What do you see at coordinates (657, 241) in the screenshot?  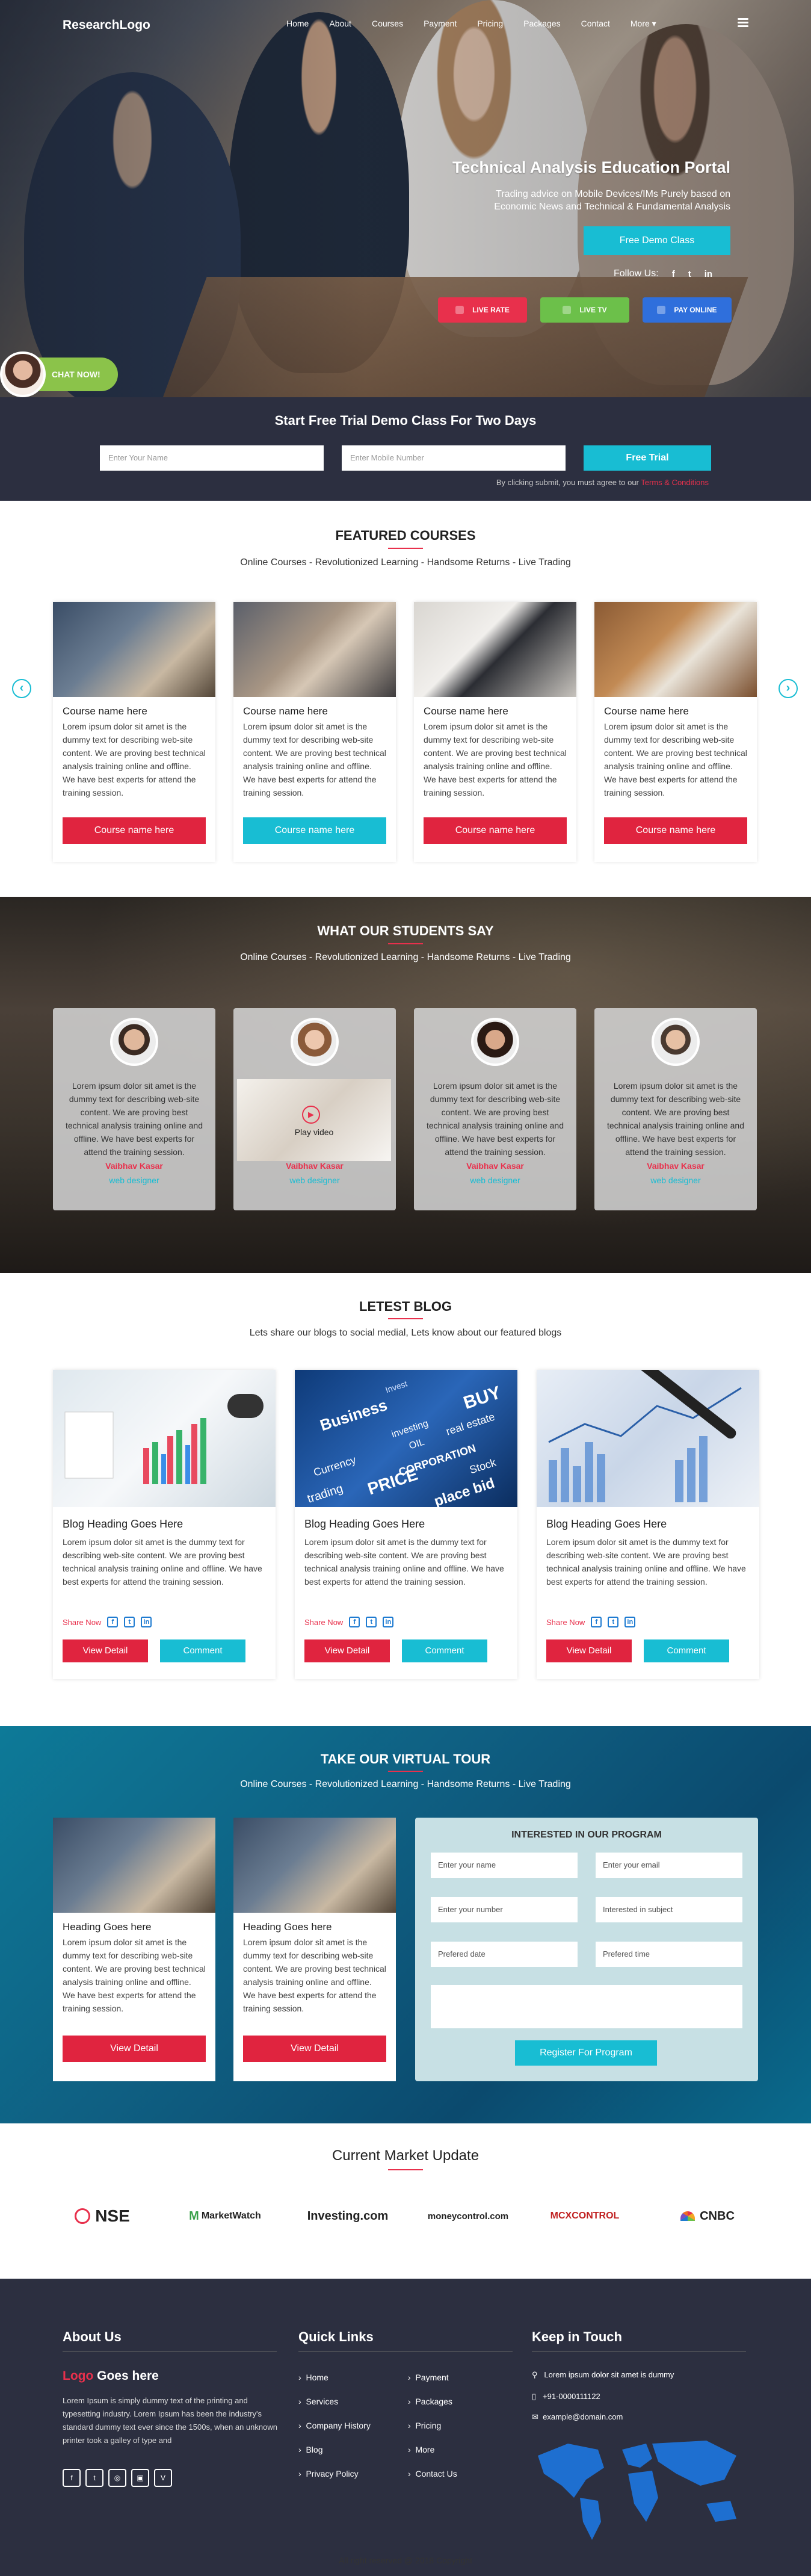 I see `free-demo-button: Free Demo Class` at bounding box center [657, 241].